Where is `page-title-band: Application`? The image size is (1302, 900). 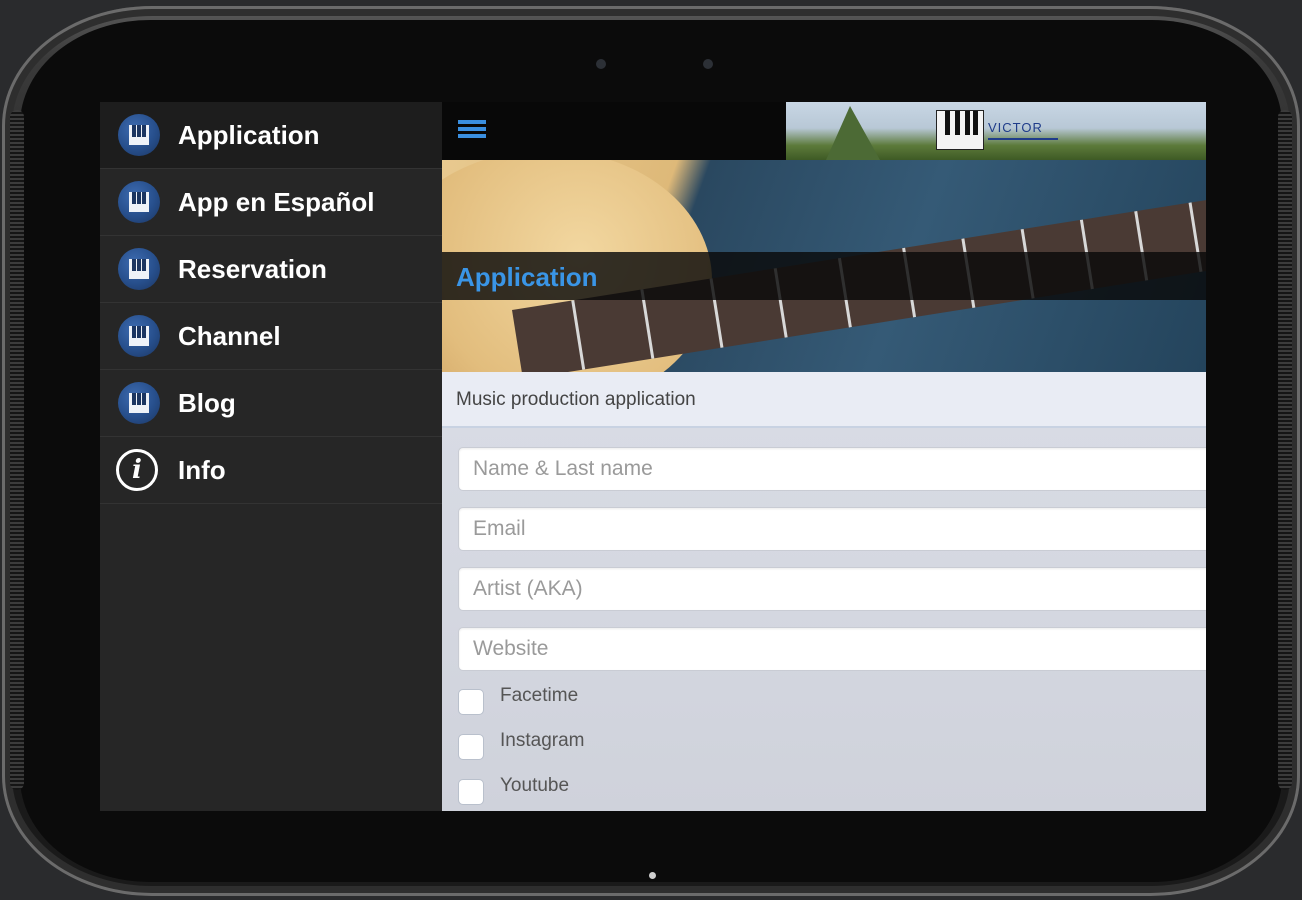
page-title-band: Application is located at coordinates (824, 276).